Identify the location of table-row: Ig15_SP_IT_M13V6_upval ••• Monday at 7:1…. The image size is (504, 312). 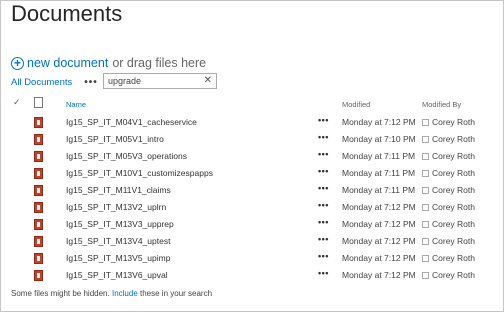
(252, 275).